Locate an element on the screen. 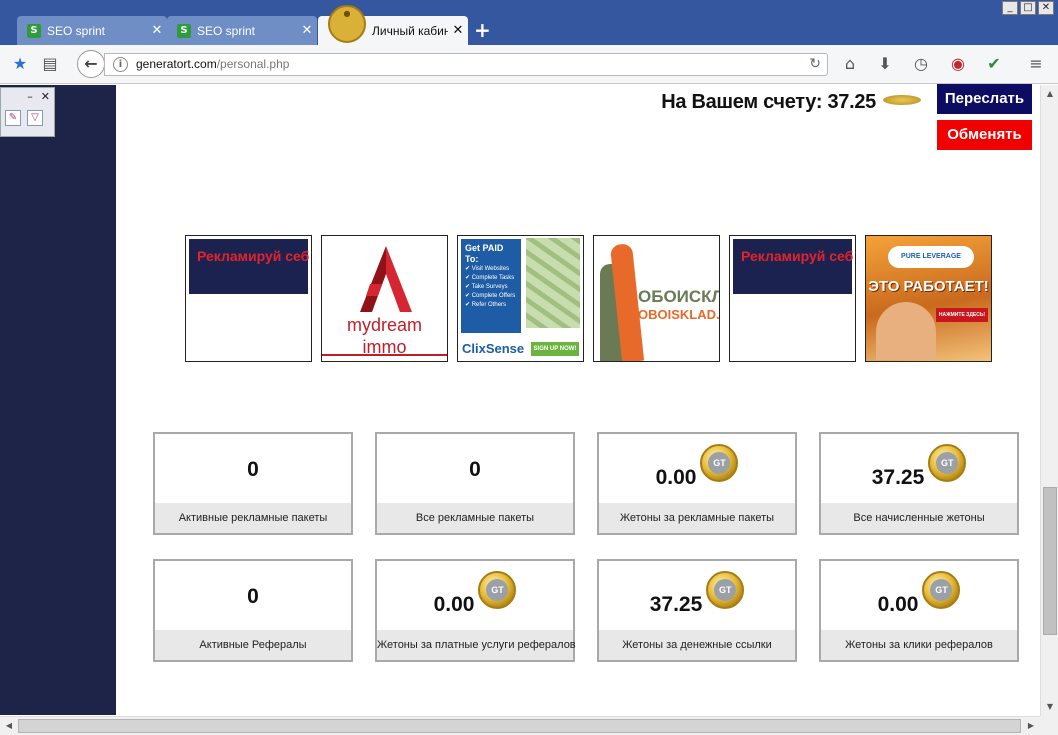 This screenshot has height=735, width=1058. addon-badge-icon: ◉ is located at coordinates (958, 64).